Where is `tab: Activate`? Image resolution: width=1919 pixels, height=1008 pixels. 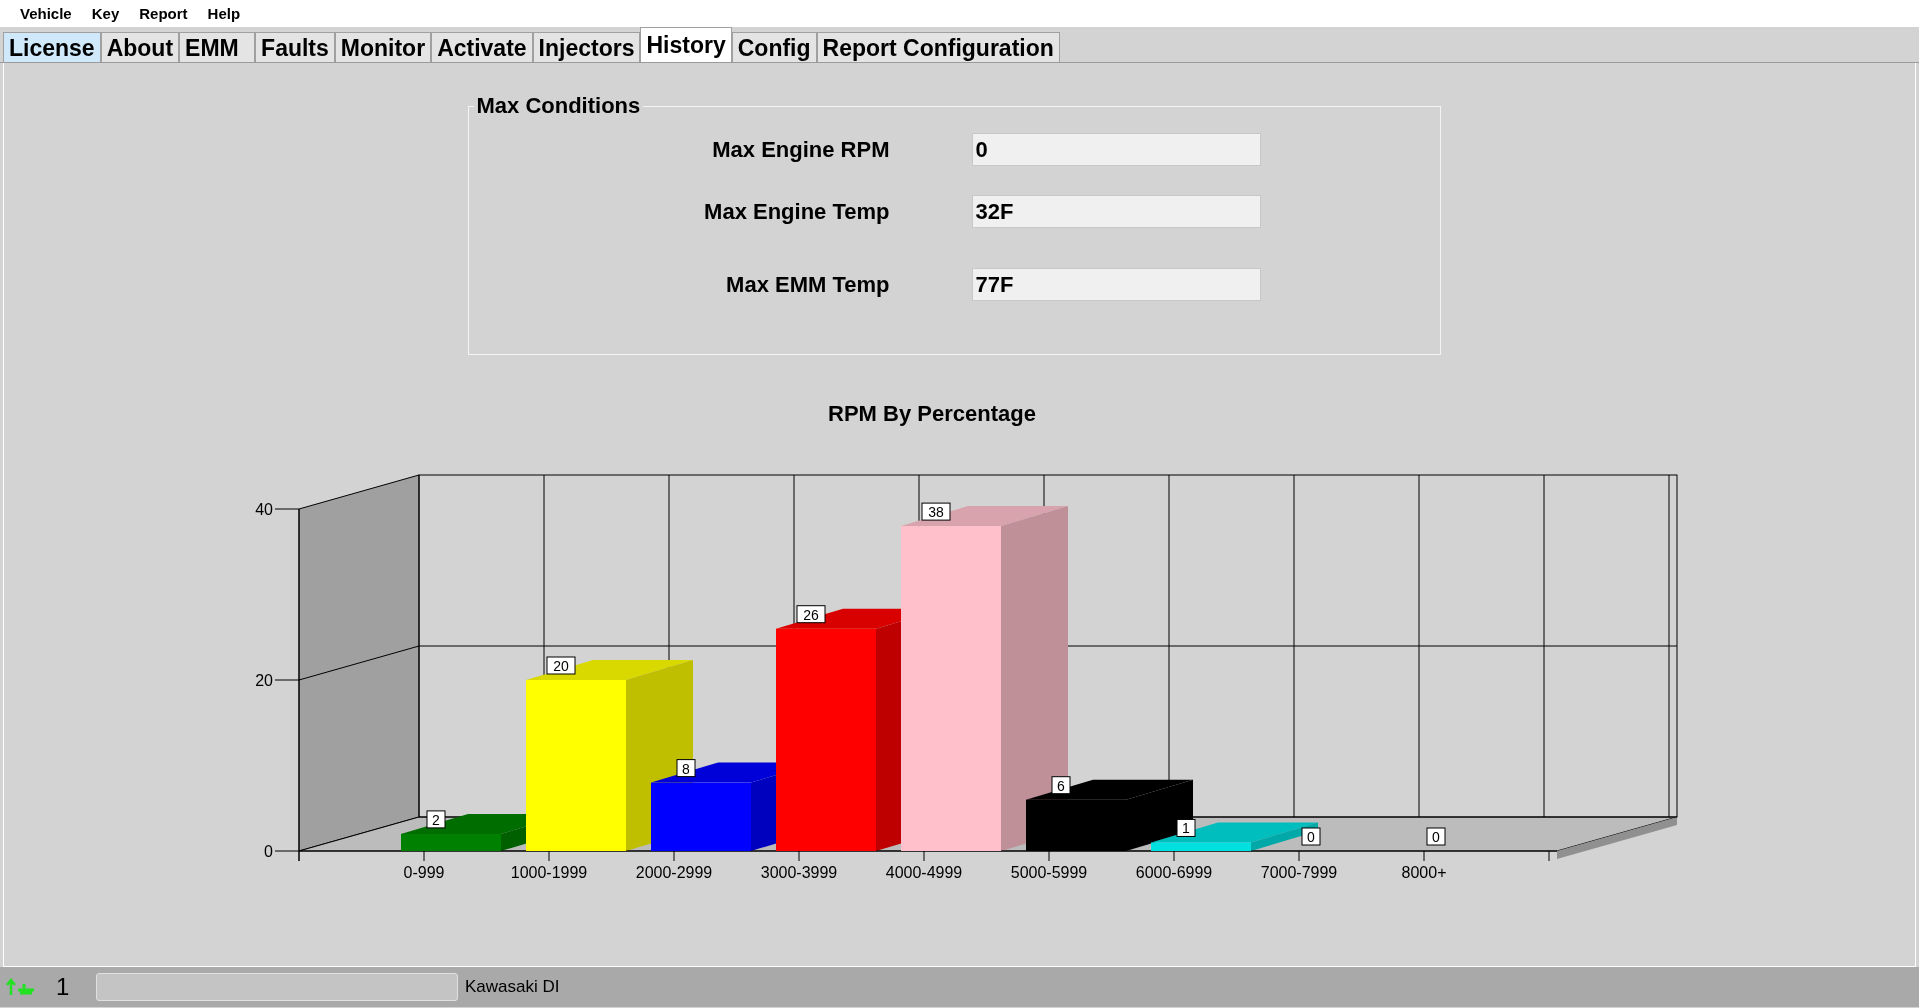
tab: Activate is located at coordinates (482, 47).